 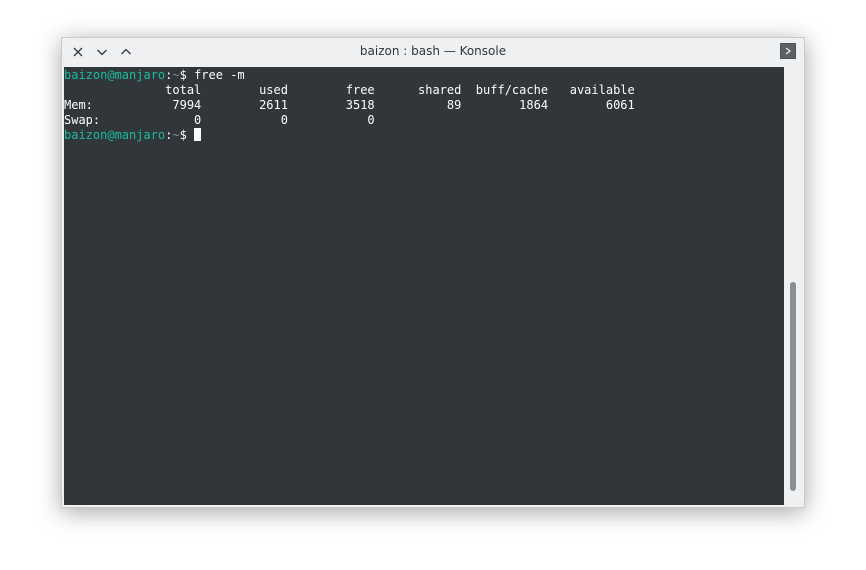 I want to click on command-line: baizon@manjaro:~$ free -m, so click(x=424, y=75).